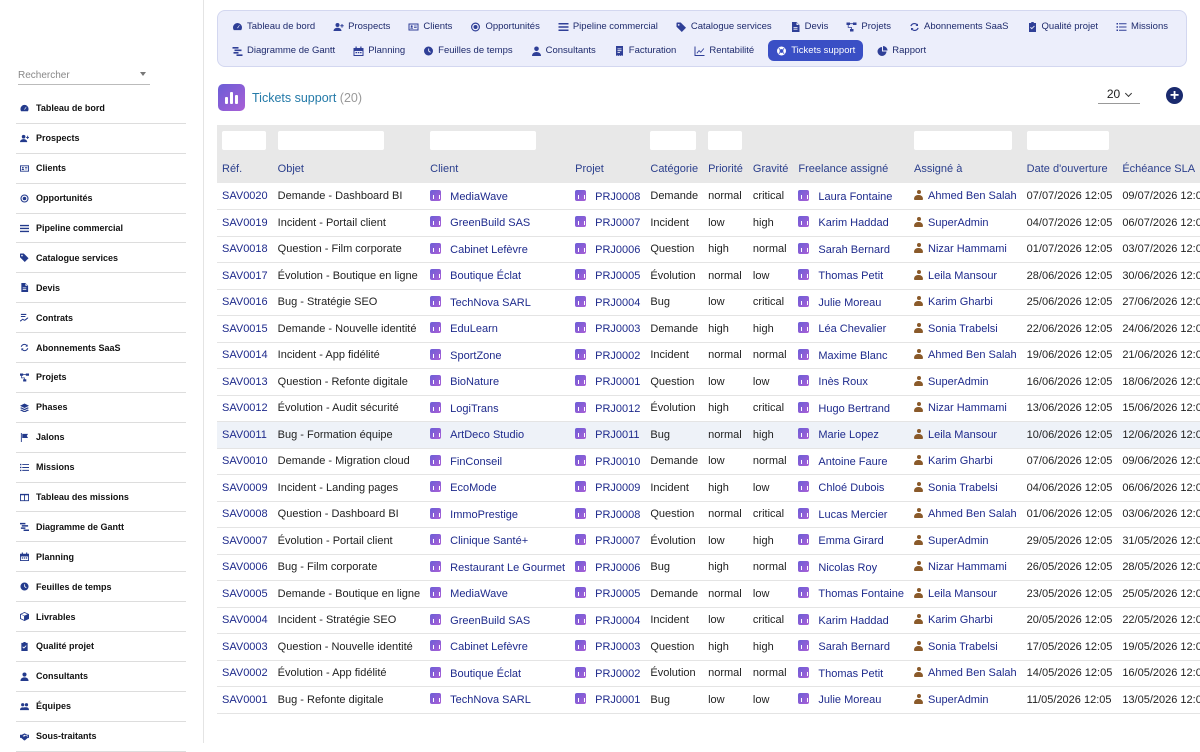 The width and height of the screenshot is (1200, 752). What do you see at coordinates (849, 700) in the screenshot?
I see `record-link: Julie Moreau` at bounding box center [849, 700].